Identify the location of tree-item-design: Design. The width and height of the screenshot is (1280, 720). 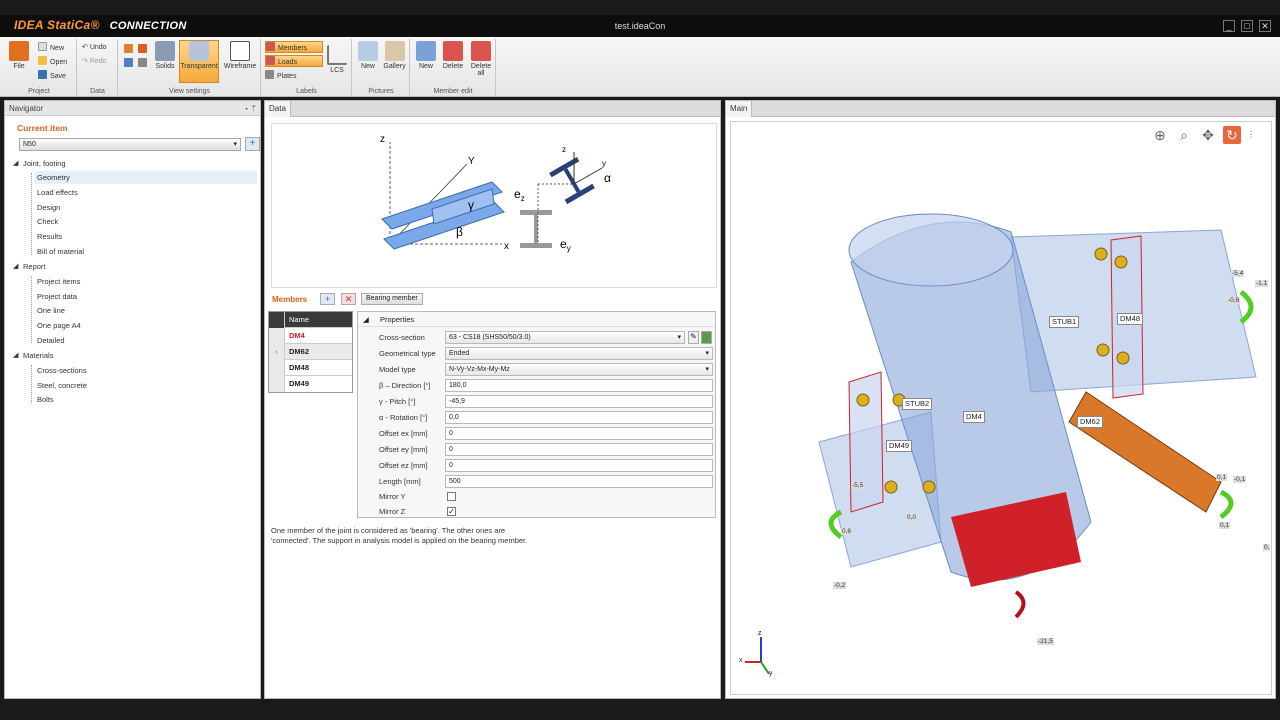
(48, 207).